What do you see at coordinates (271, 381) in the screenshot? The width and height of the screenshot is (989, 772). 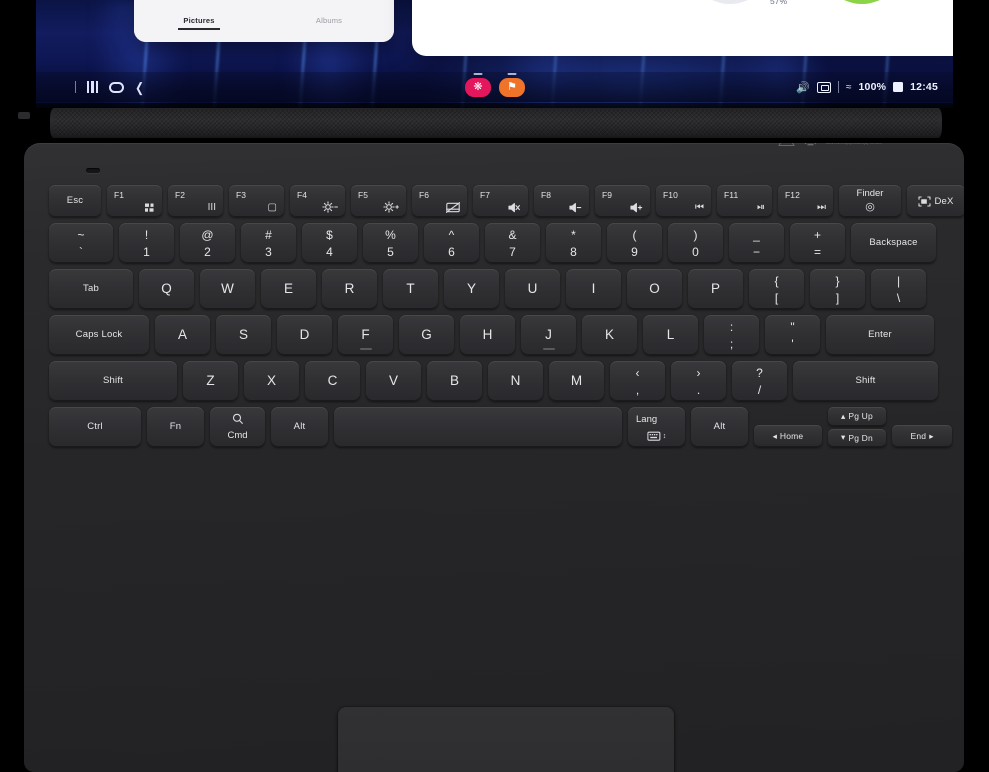 I see `key-x: X` at bounding box center [271, 381].